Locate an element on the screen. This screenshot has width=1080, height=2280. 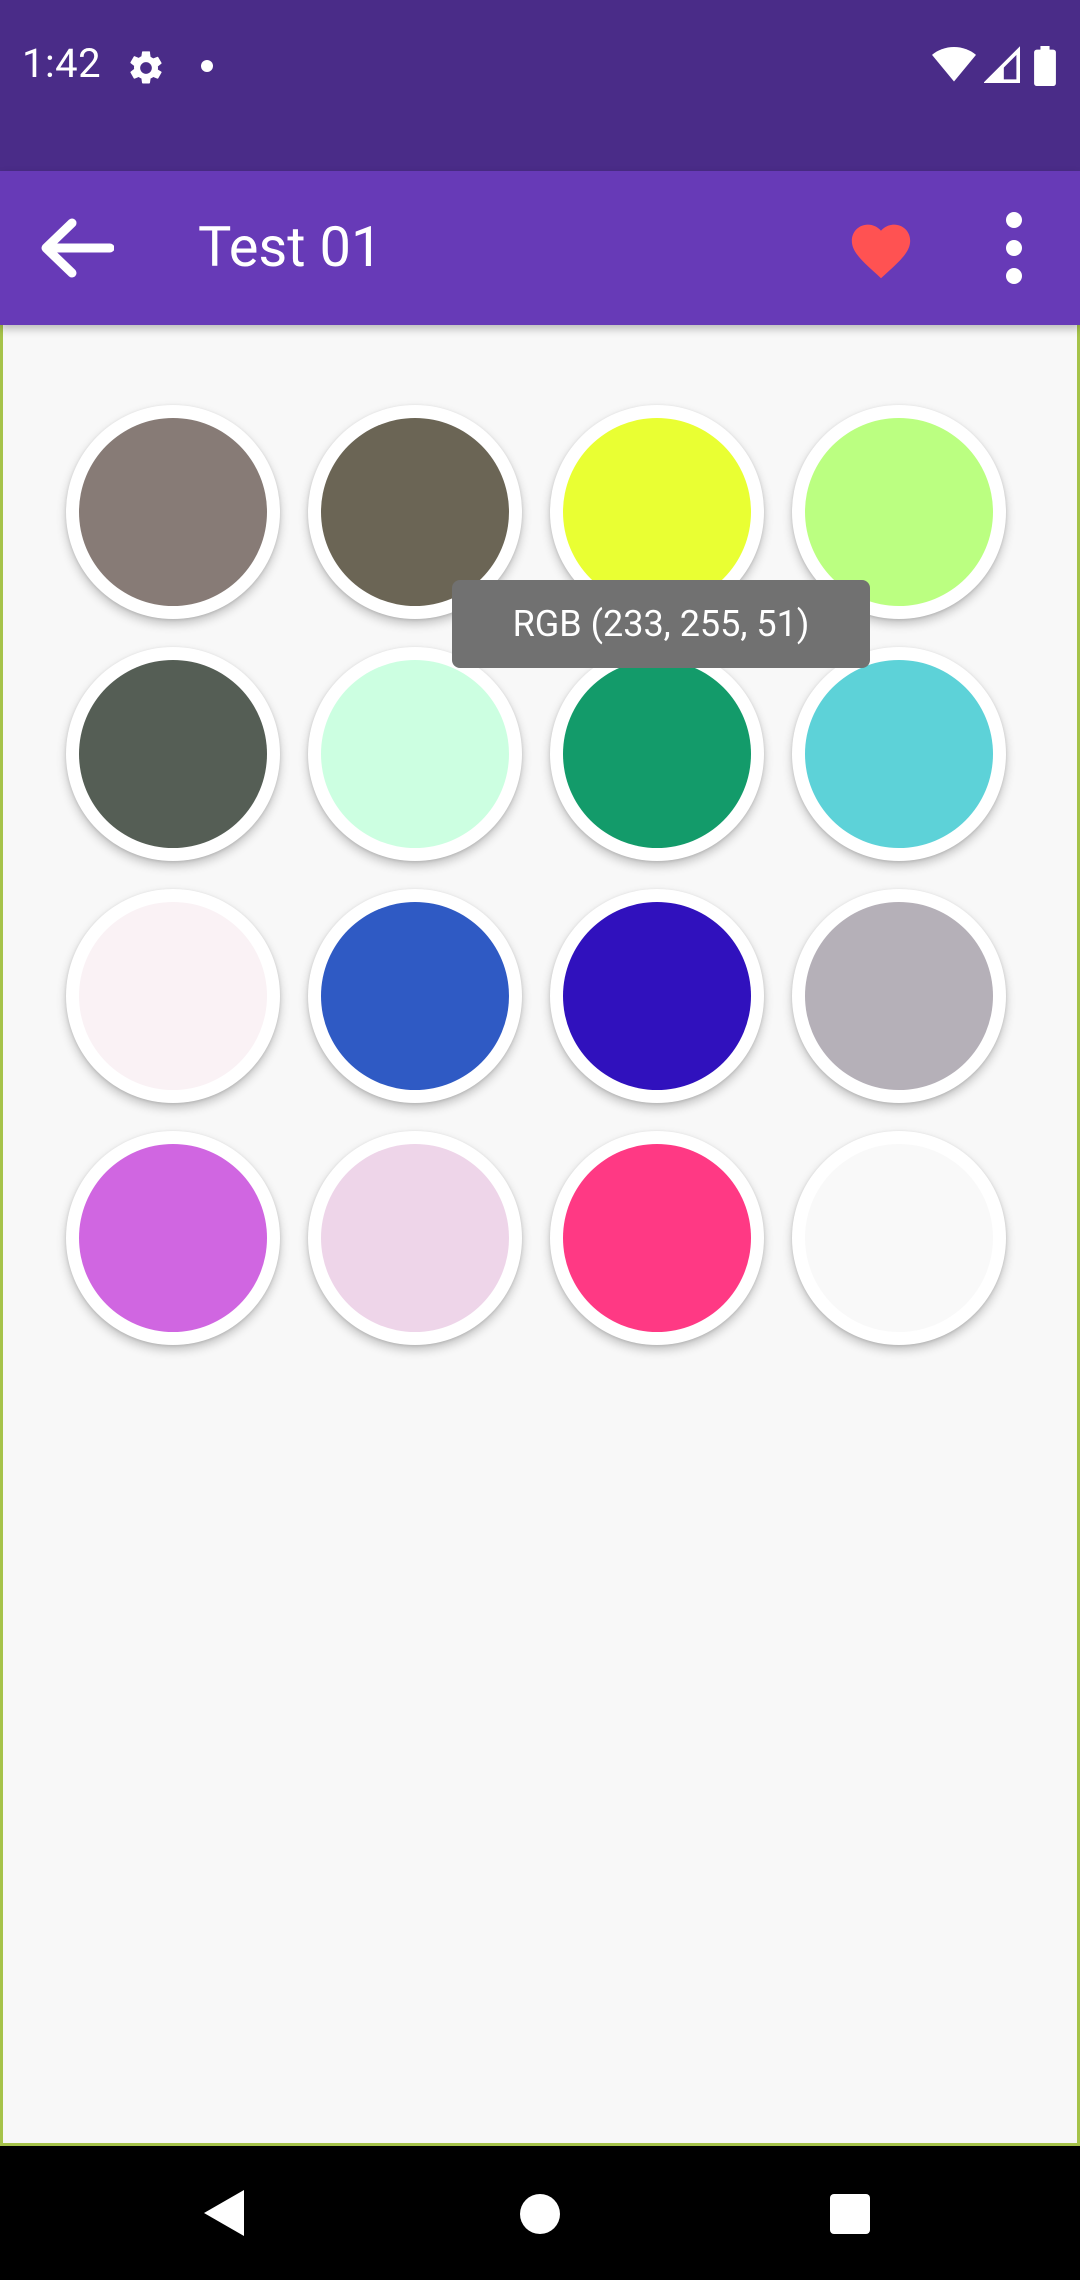
status-time: 1:42 is located at coordinates (62, 63).